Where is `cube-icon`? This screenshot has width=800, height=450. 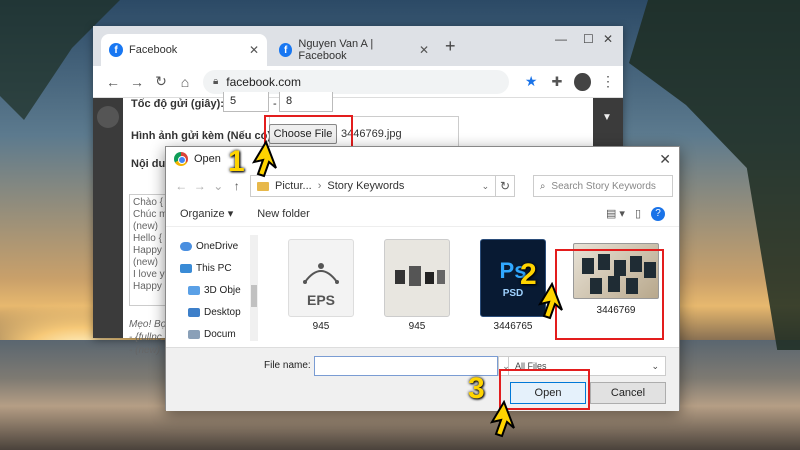
cube-icon is located at coordinates (194, 290).